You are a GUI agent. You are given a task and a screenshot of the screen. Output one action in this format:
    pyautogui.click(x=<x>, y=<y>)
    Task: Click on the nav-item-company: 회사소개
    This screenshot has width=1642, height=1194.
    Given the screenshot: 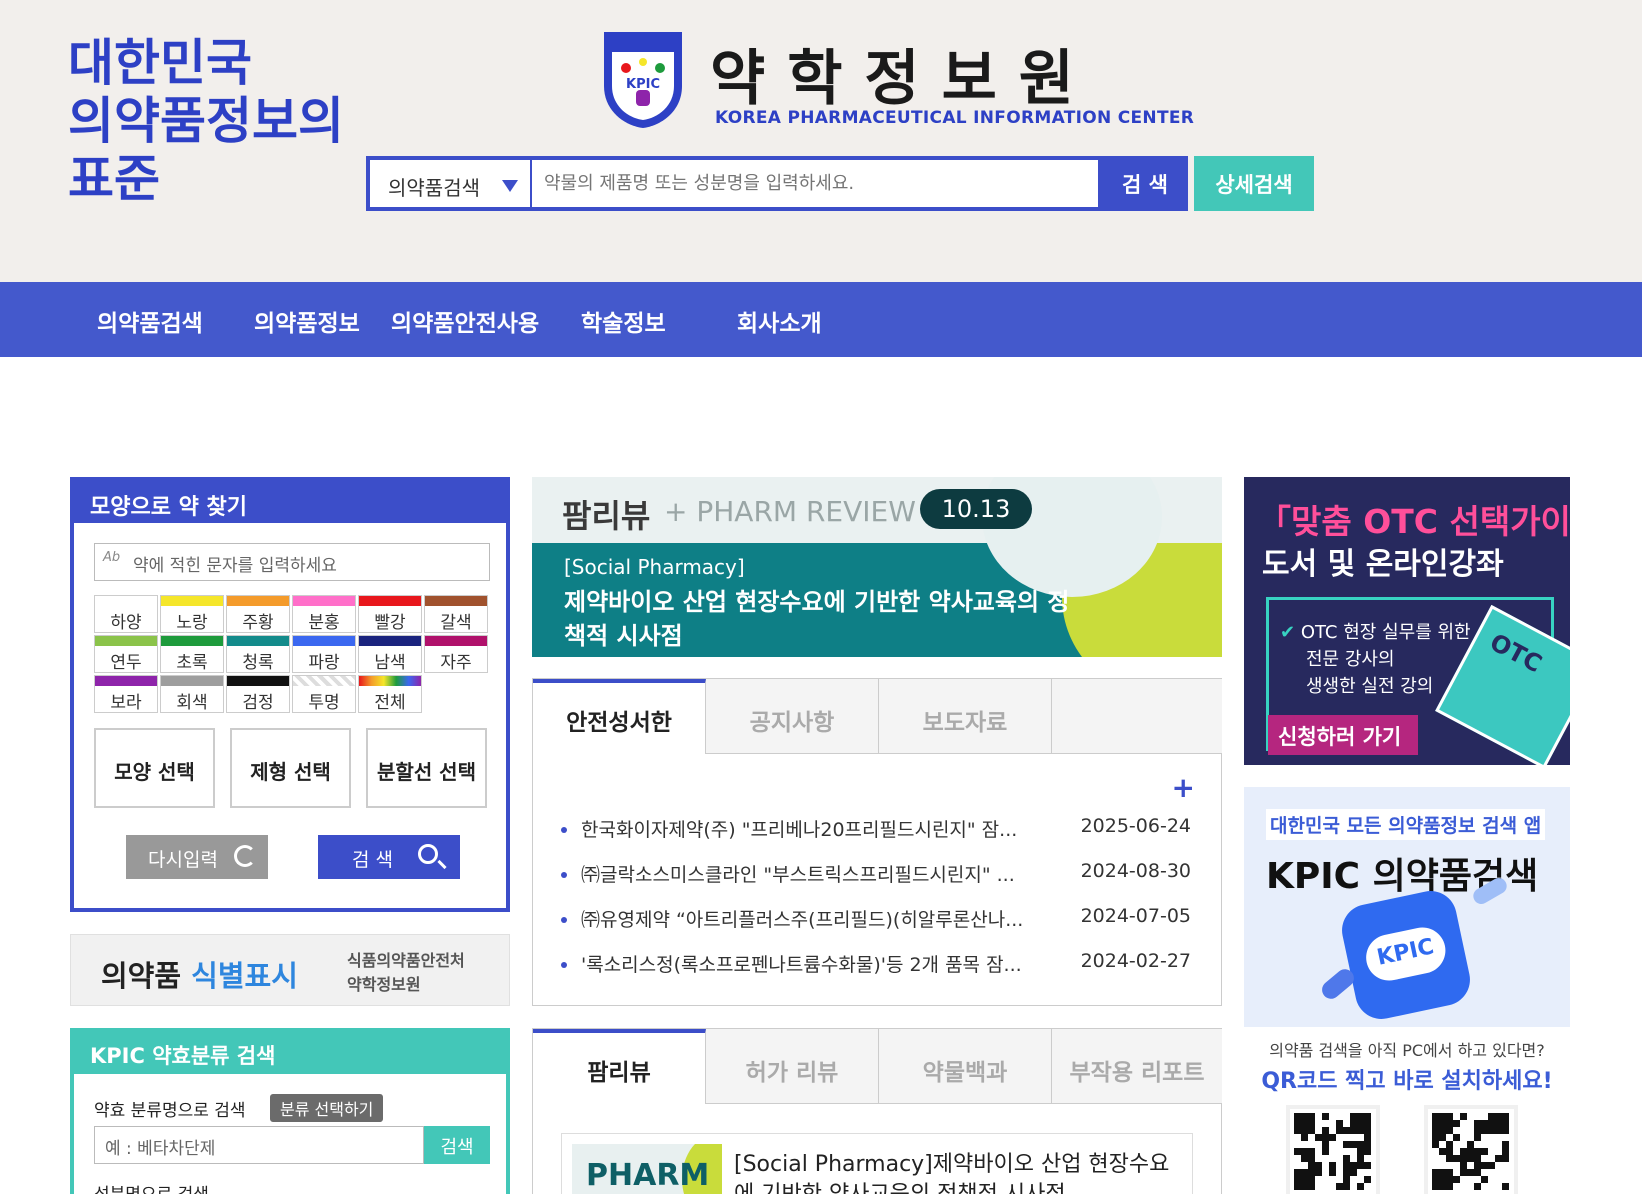 What is the action you would take?
    pyautogui.click(x=779, y=321)
    